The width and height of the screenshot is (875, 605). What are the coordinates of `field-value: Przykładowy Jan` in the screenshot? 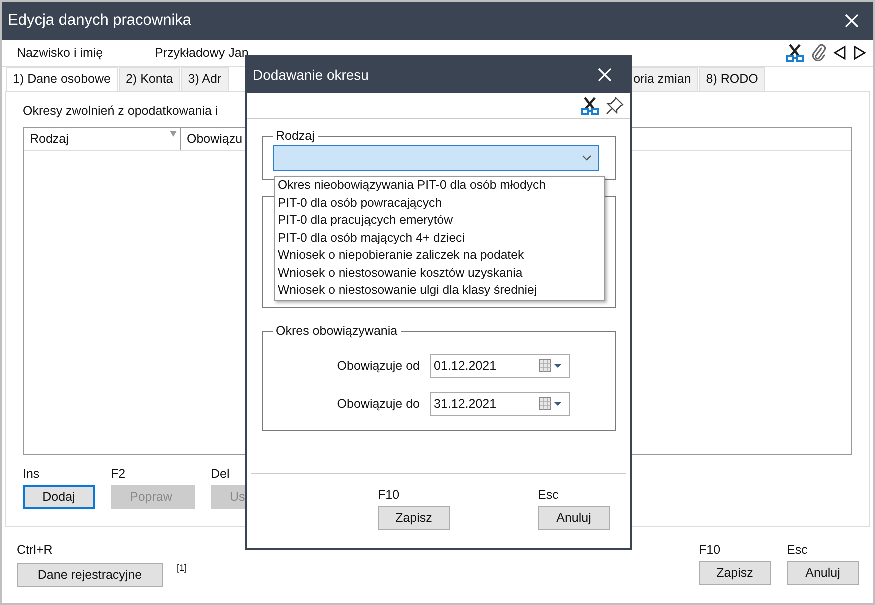 It's located at (202, 53).